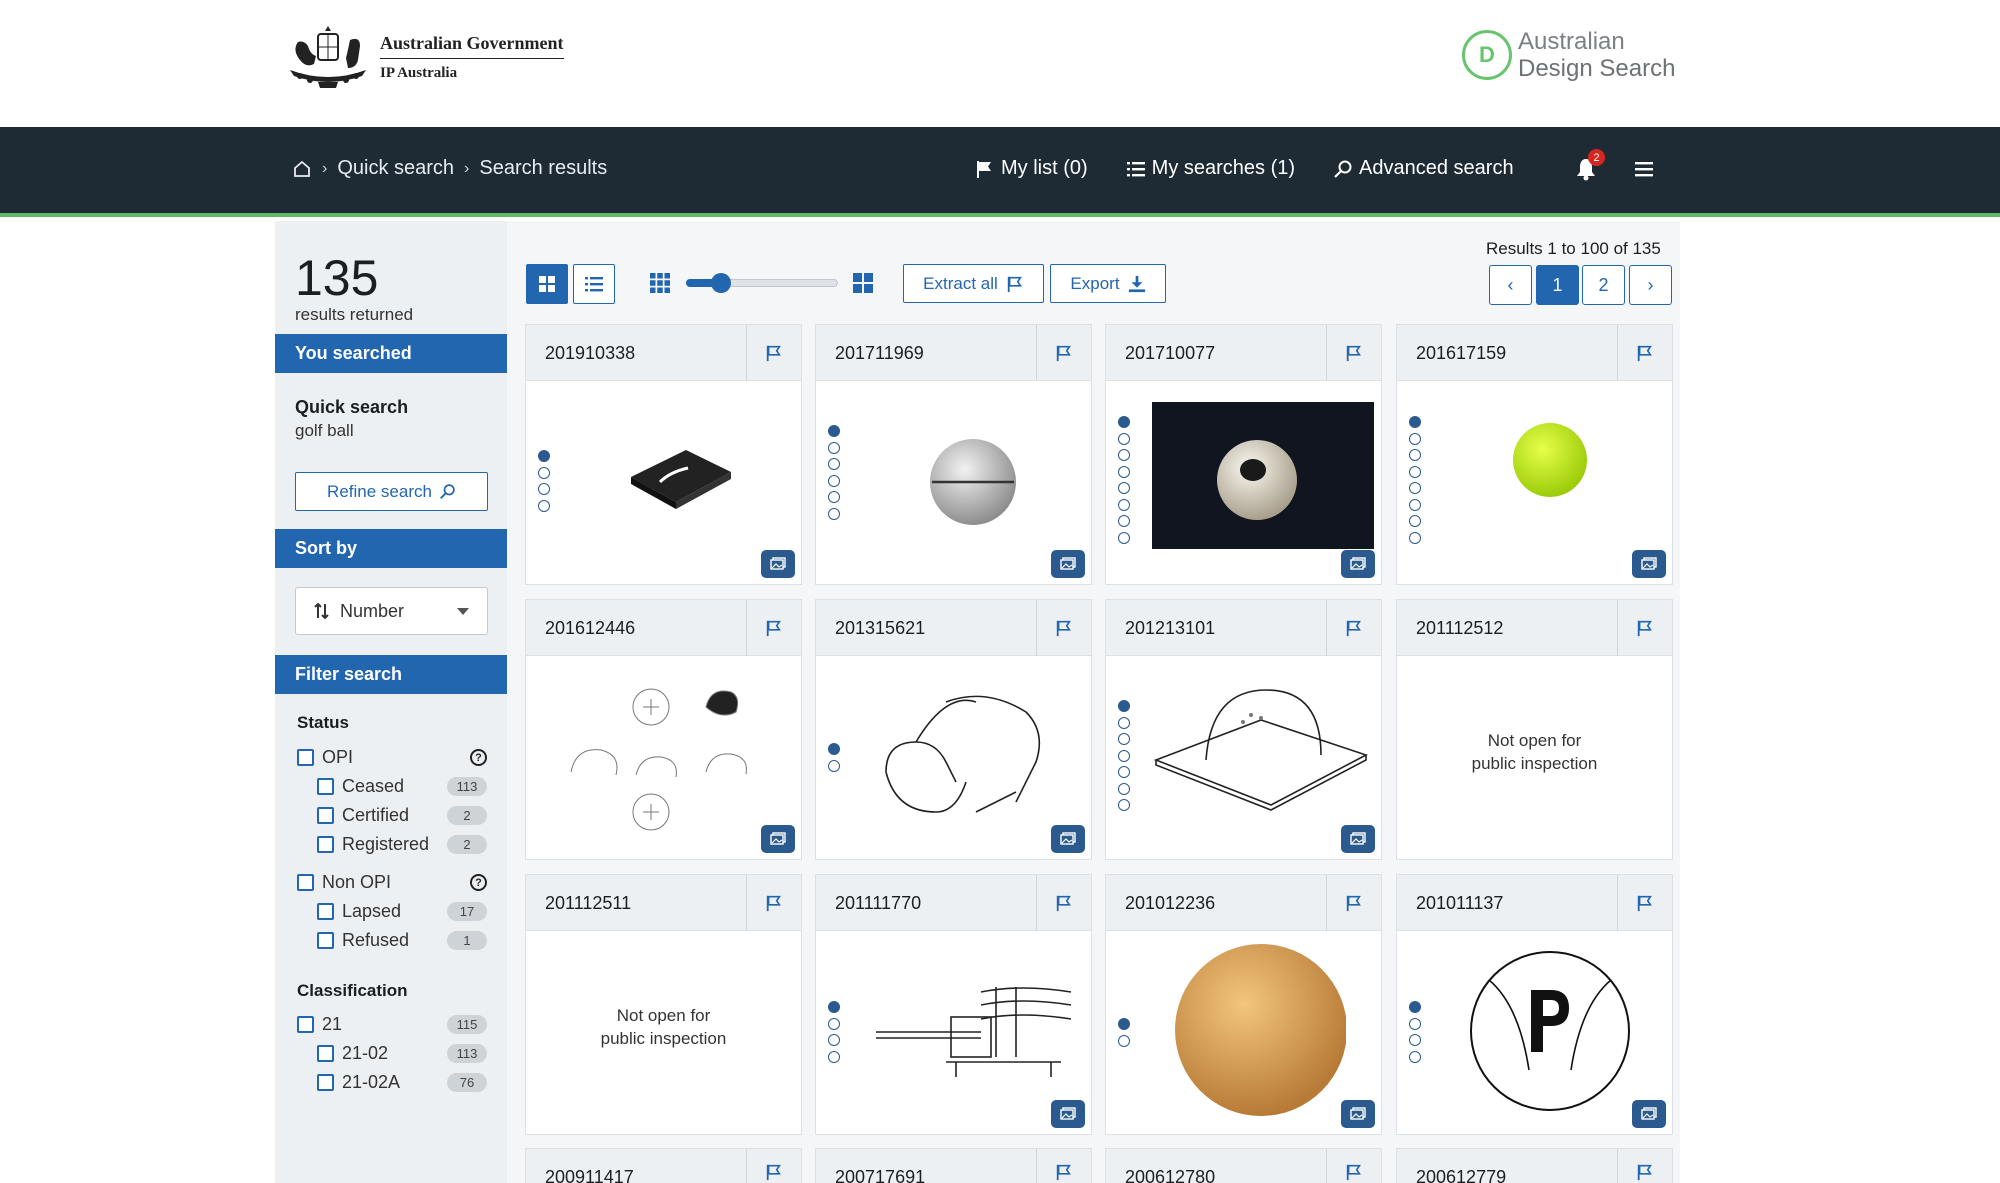  What do you see at coordinates (402, 940) in the screenshot?
I see `filter-refused: Refused 1` at bounding box center [402, 940].